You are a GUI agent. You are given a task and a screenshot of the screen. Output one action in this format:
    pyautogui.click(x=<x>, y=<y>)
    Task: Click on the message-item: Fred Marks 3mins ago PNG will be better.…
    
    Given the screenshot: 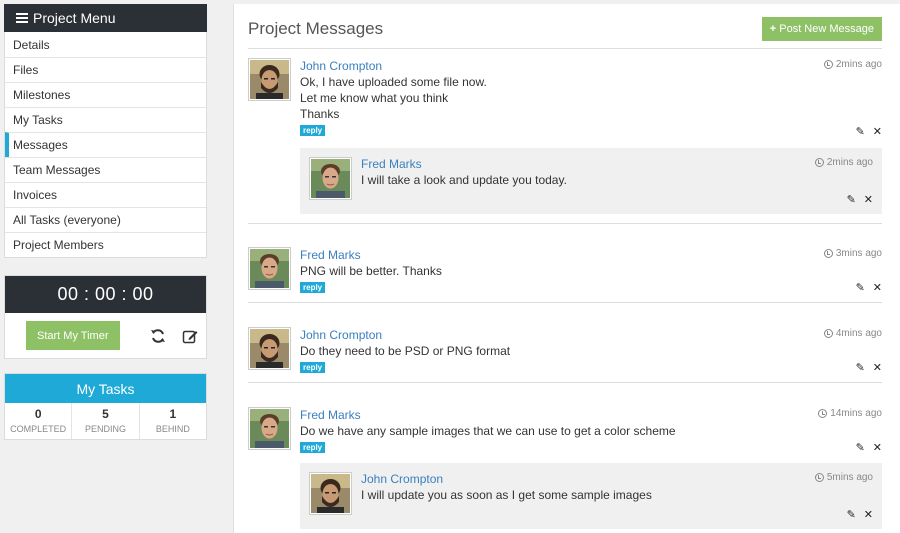 What is the action you would take?
    pyautogui.click(x=565, y=272)
    